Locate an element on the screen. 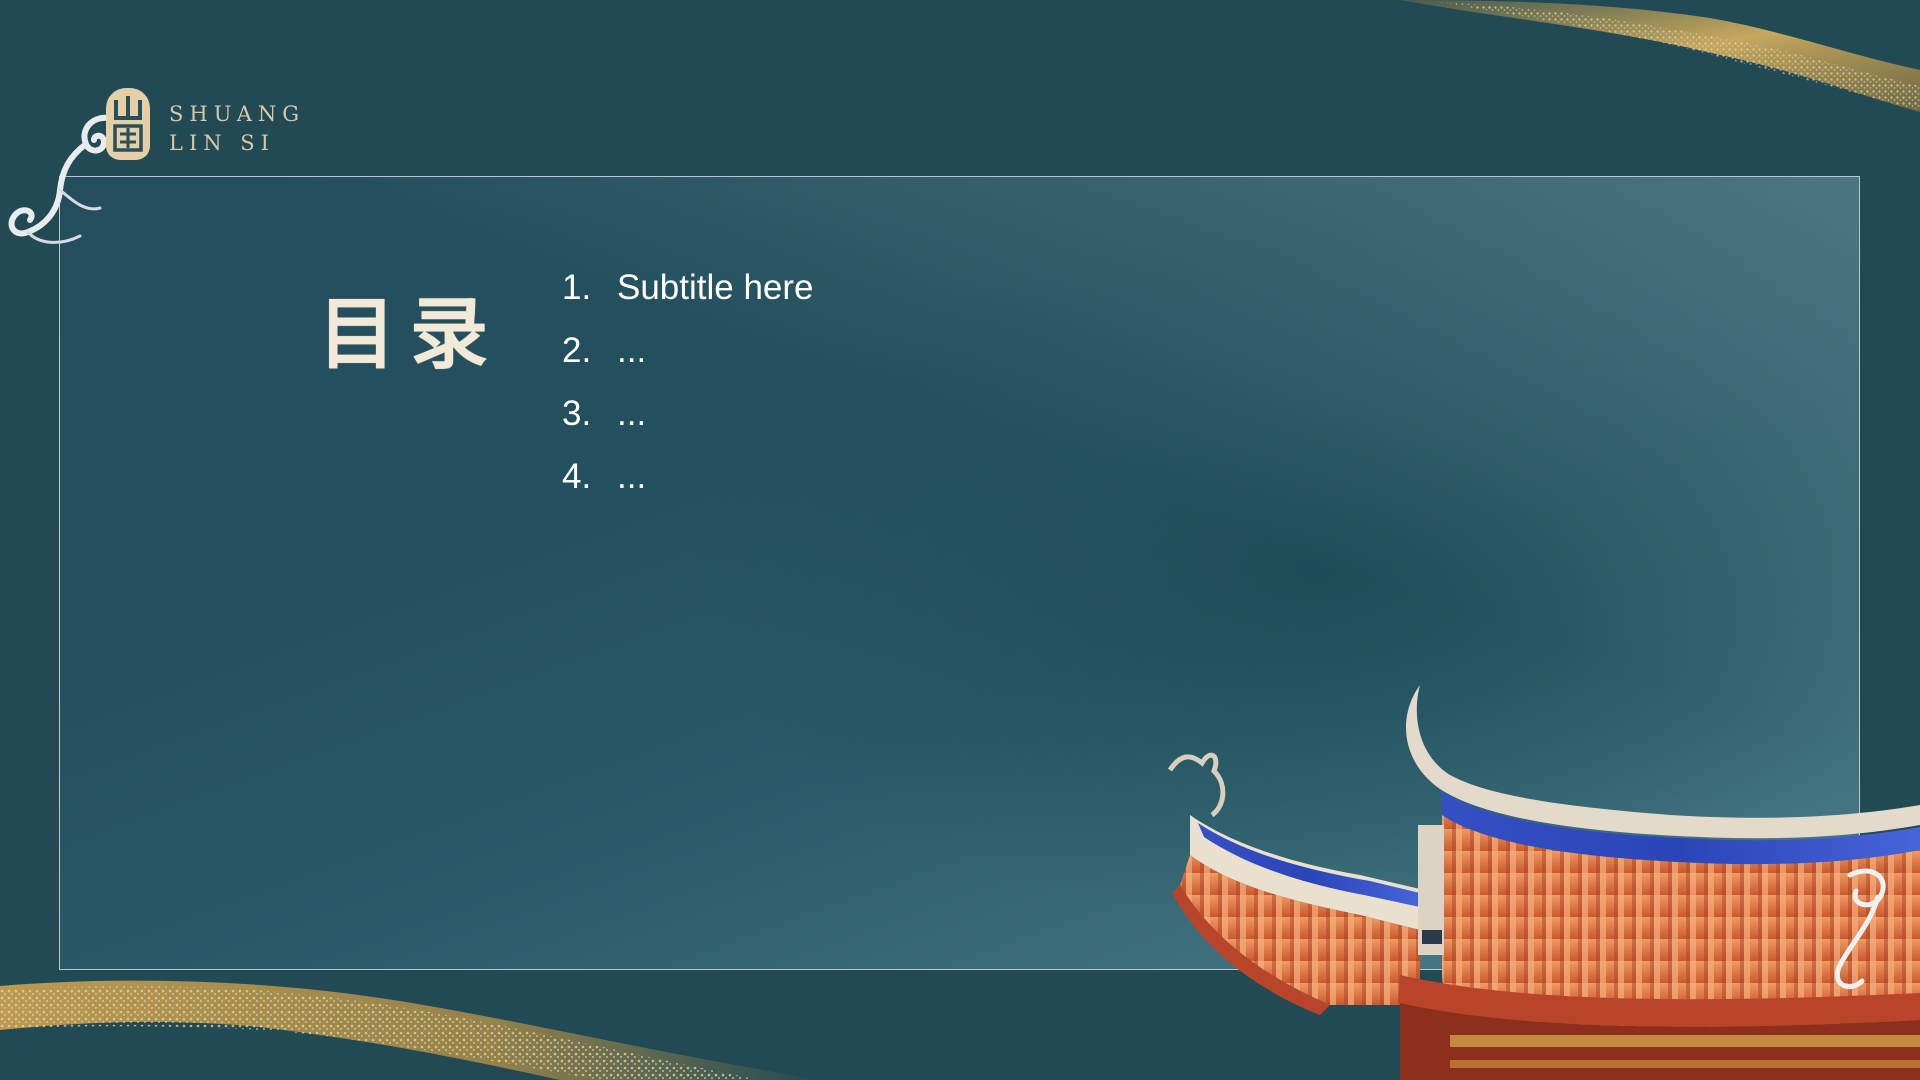 This screenshot has height=1080, width=1920. brand-line-2: LIN SI is located at coordinates (222, 143).